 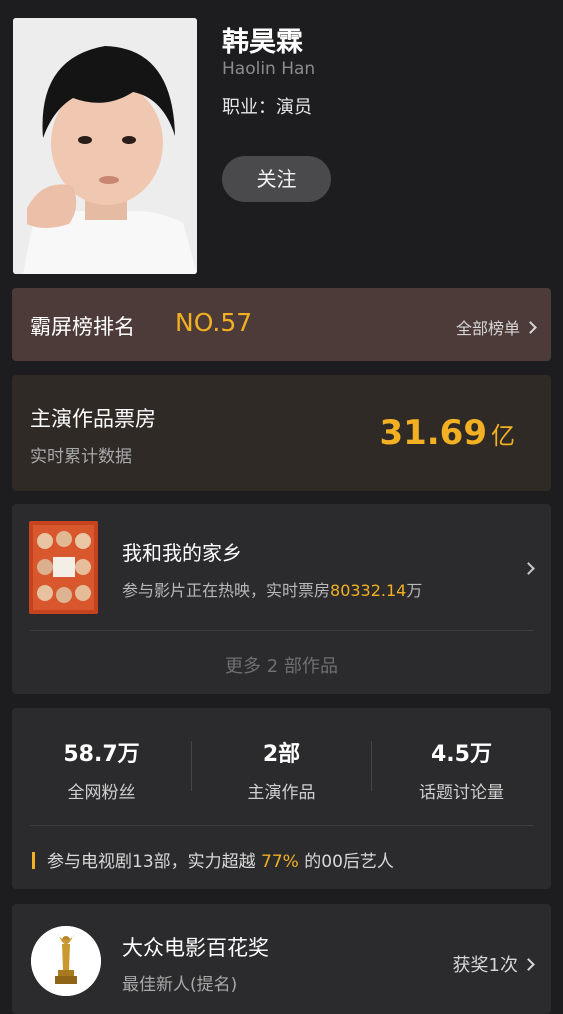 What do you see at coordinates (346, 862) in the screenshot?
I see `note-suffix: 的00后艺人` at bounding box center [346, 862].